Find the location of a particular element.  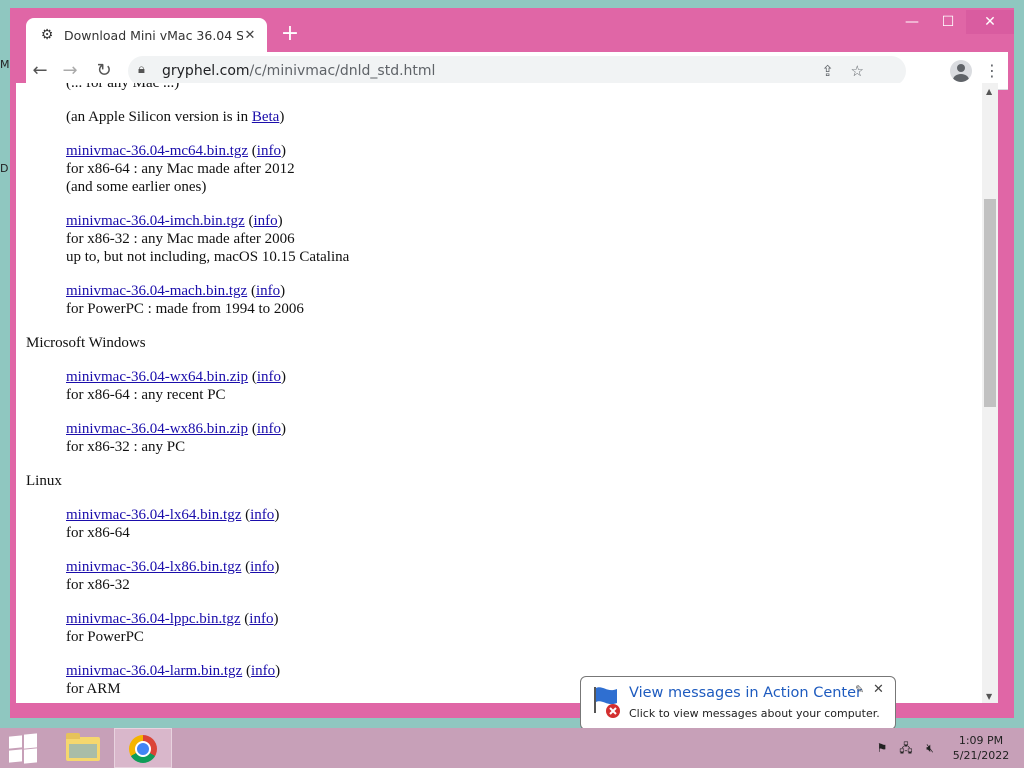

folder-icon is located at coordinates (83, 747).